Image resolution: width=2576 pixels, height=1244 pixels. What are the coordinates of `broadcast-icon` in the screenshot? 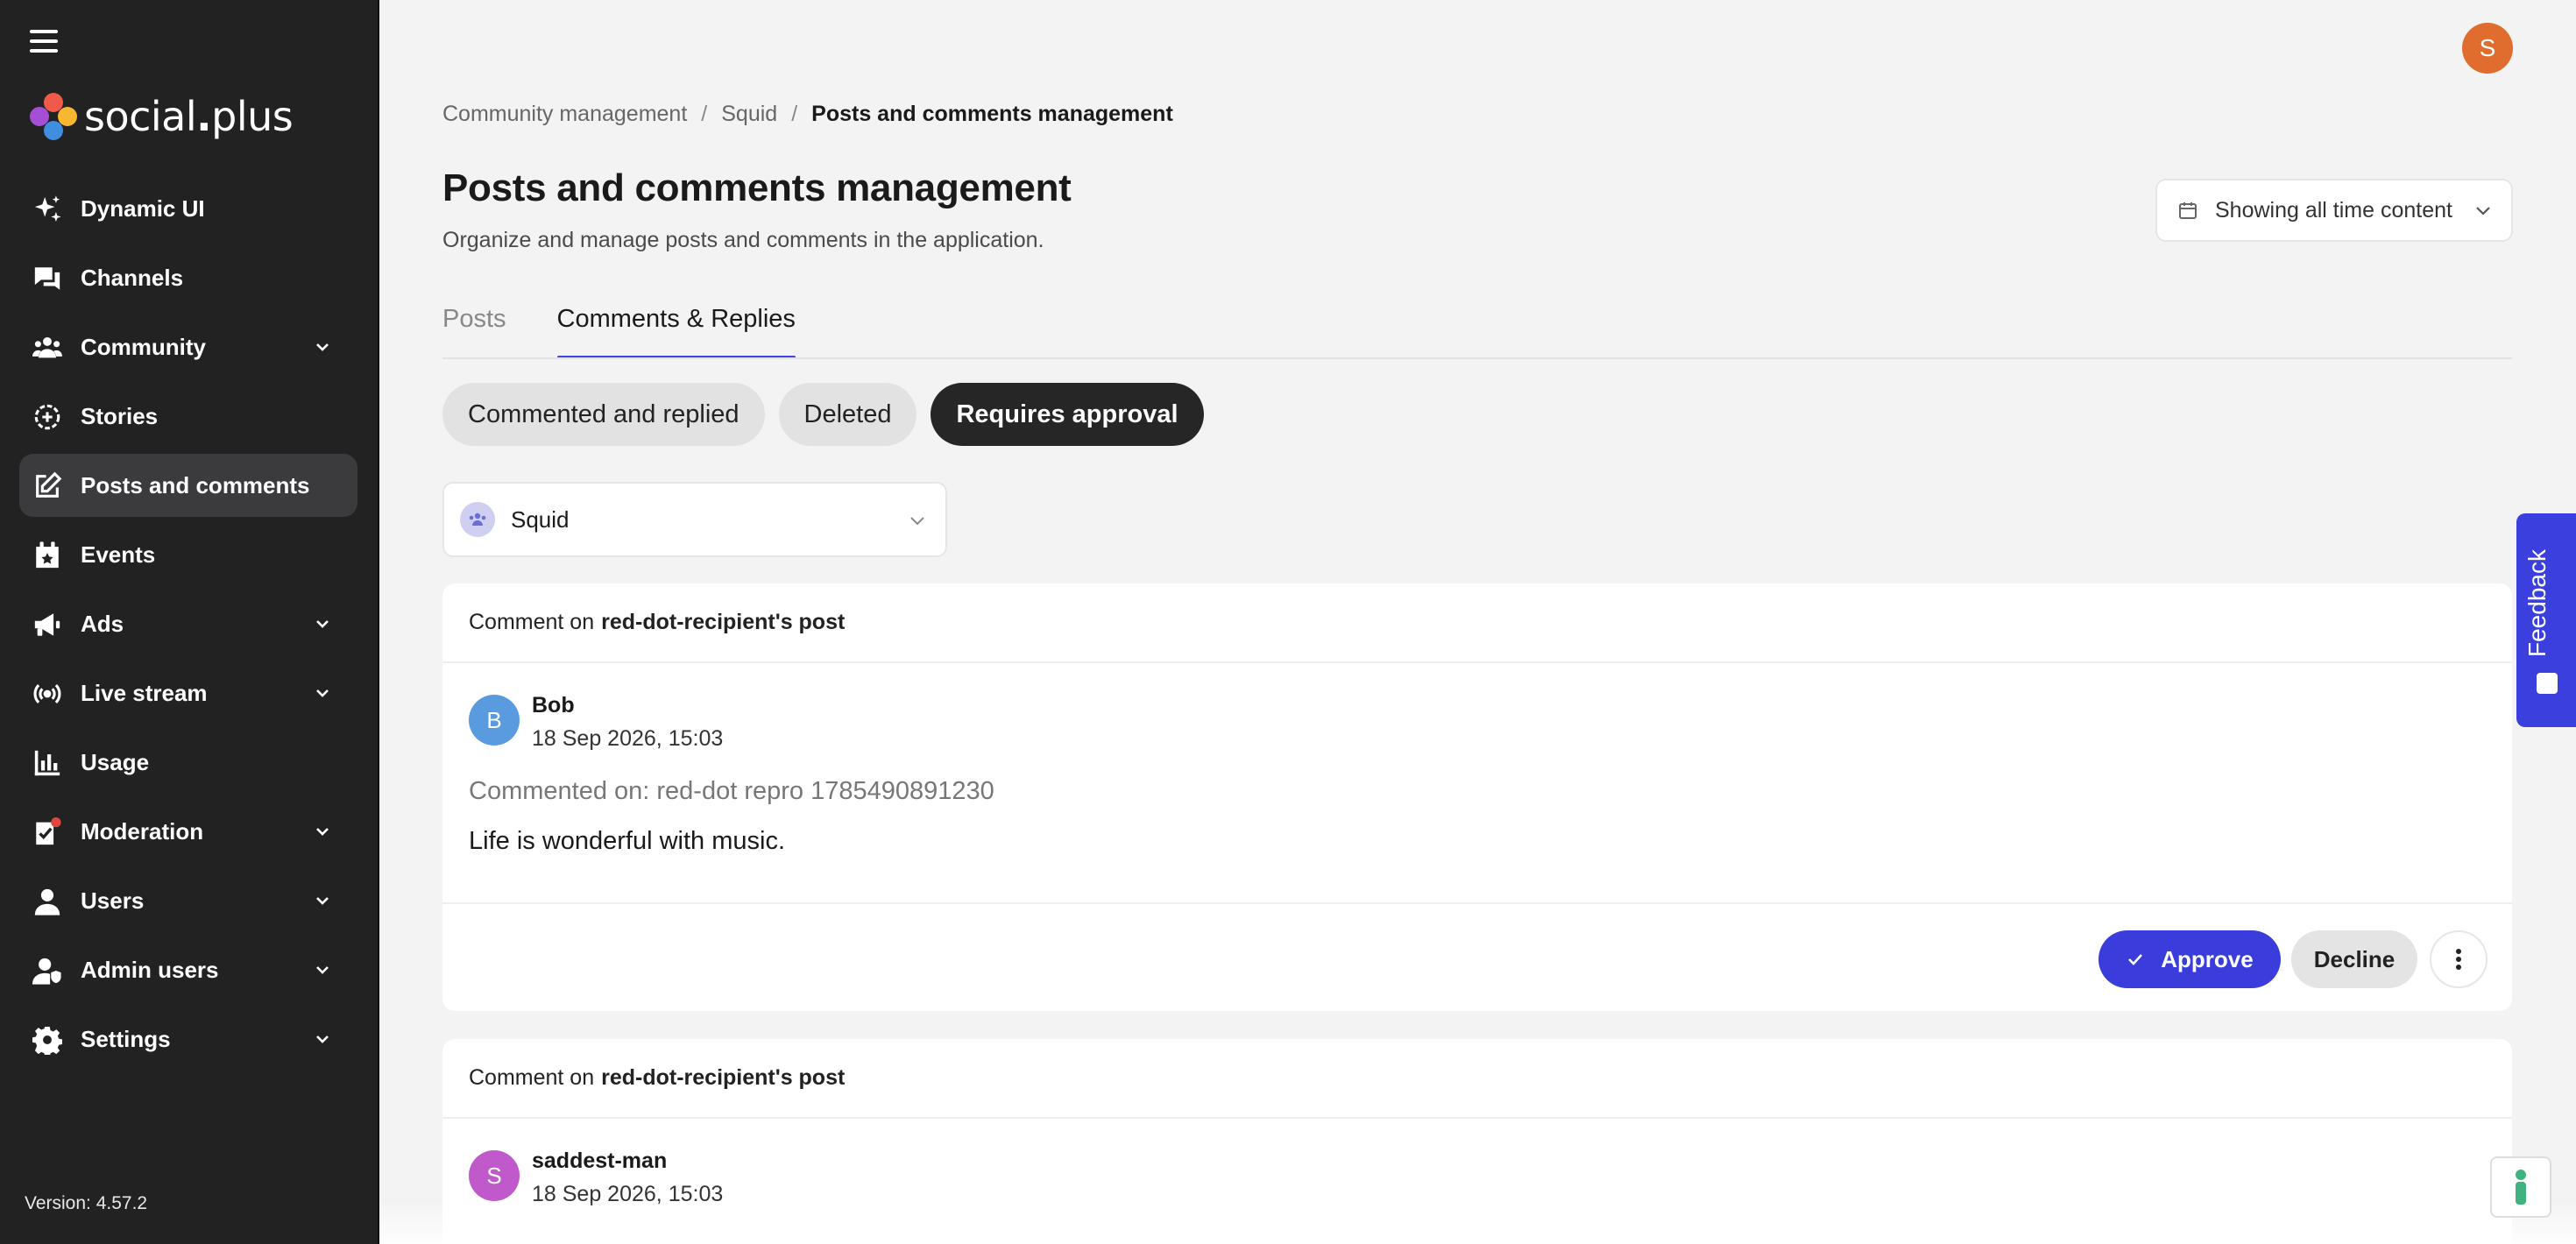 It's located at (47, 694).